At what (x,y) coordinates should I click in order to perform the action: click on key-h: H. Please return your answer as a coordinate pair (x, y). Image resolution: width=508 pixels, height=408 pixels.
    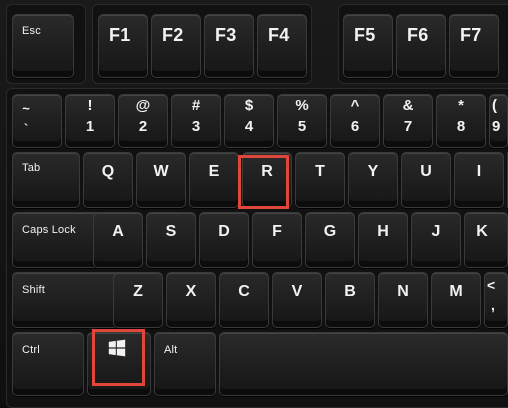
    Looking at the image, I should click on (383, 240).